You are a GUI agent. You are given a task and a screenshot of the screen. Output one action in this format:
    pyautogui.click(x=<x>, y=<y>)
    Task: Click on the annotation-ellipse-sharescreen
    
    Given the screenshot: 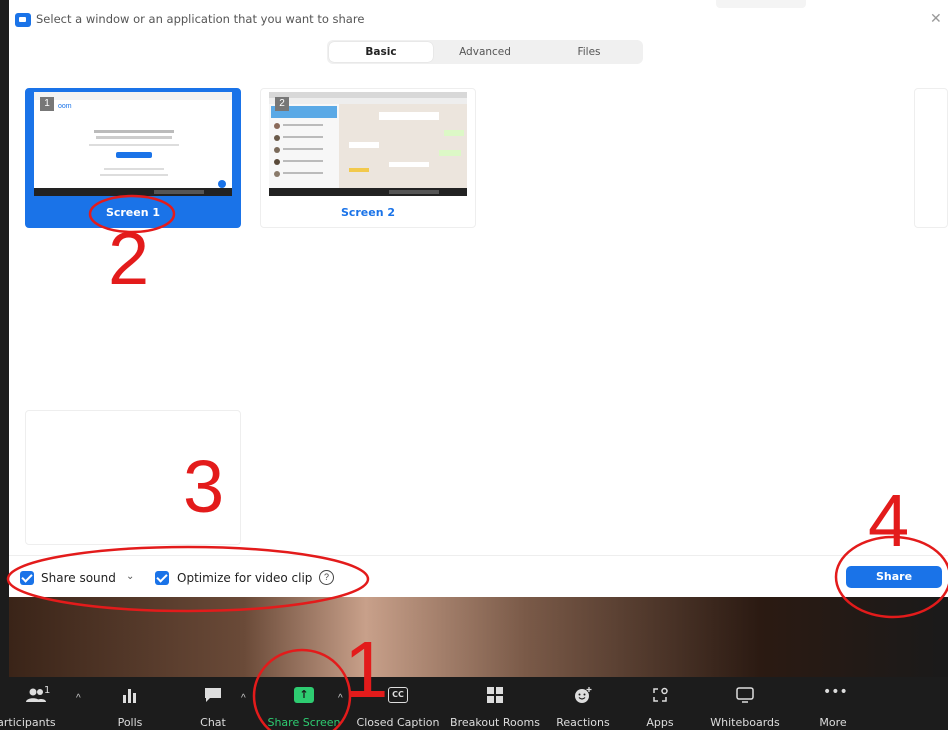 What is the action you would take?
    pyautogui.click(x=302, y=689)
    